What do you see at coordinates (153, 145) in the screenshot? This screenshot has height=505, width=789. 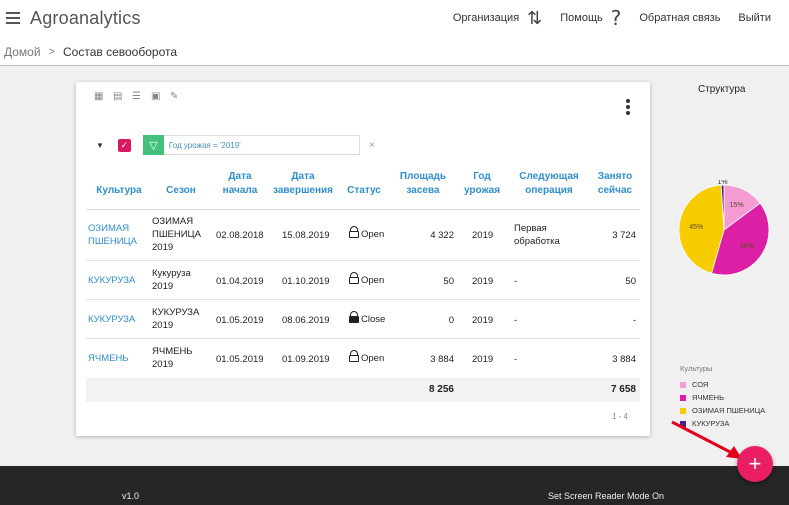 I see `filter-icon: ▽` at bounding box center [153, 145].